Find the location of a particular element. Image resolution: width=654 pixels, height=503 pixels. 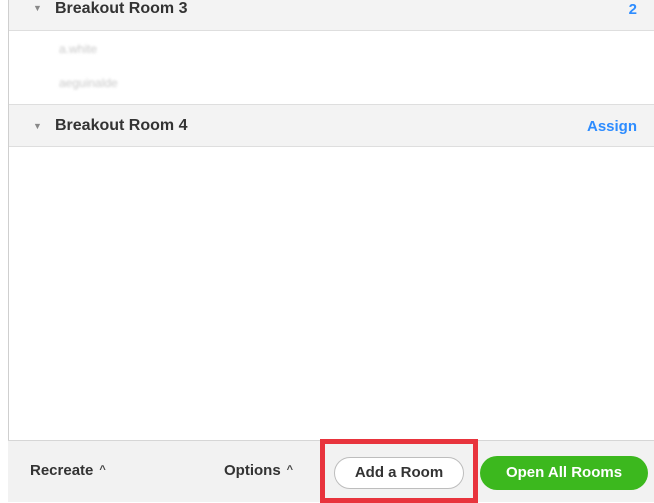

recreate-menu: Recreate ^ is located at coordinates (68, 470).